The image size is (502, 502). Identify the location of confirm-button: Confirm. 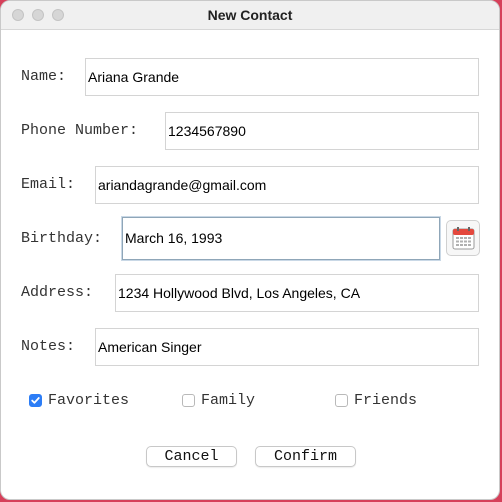
(305, 456).